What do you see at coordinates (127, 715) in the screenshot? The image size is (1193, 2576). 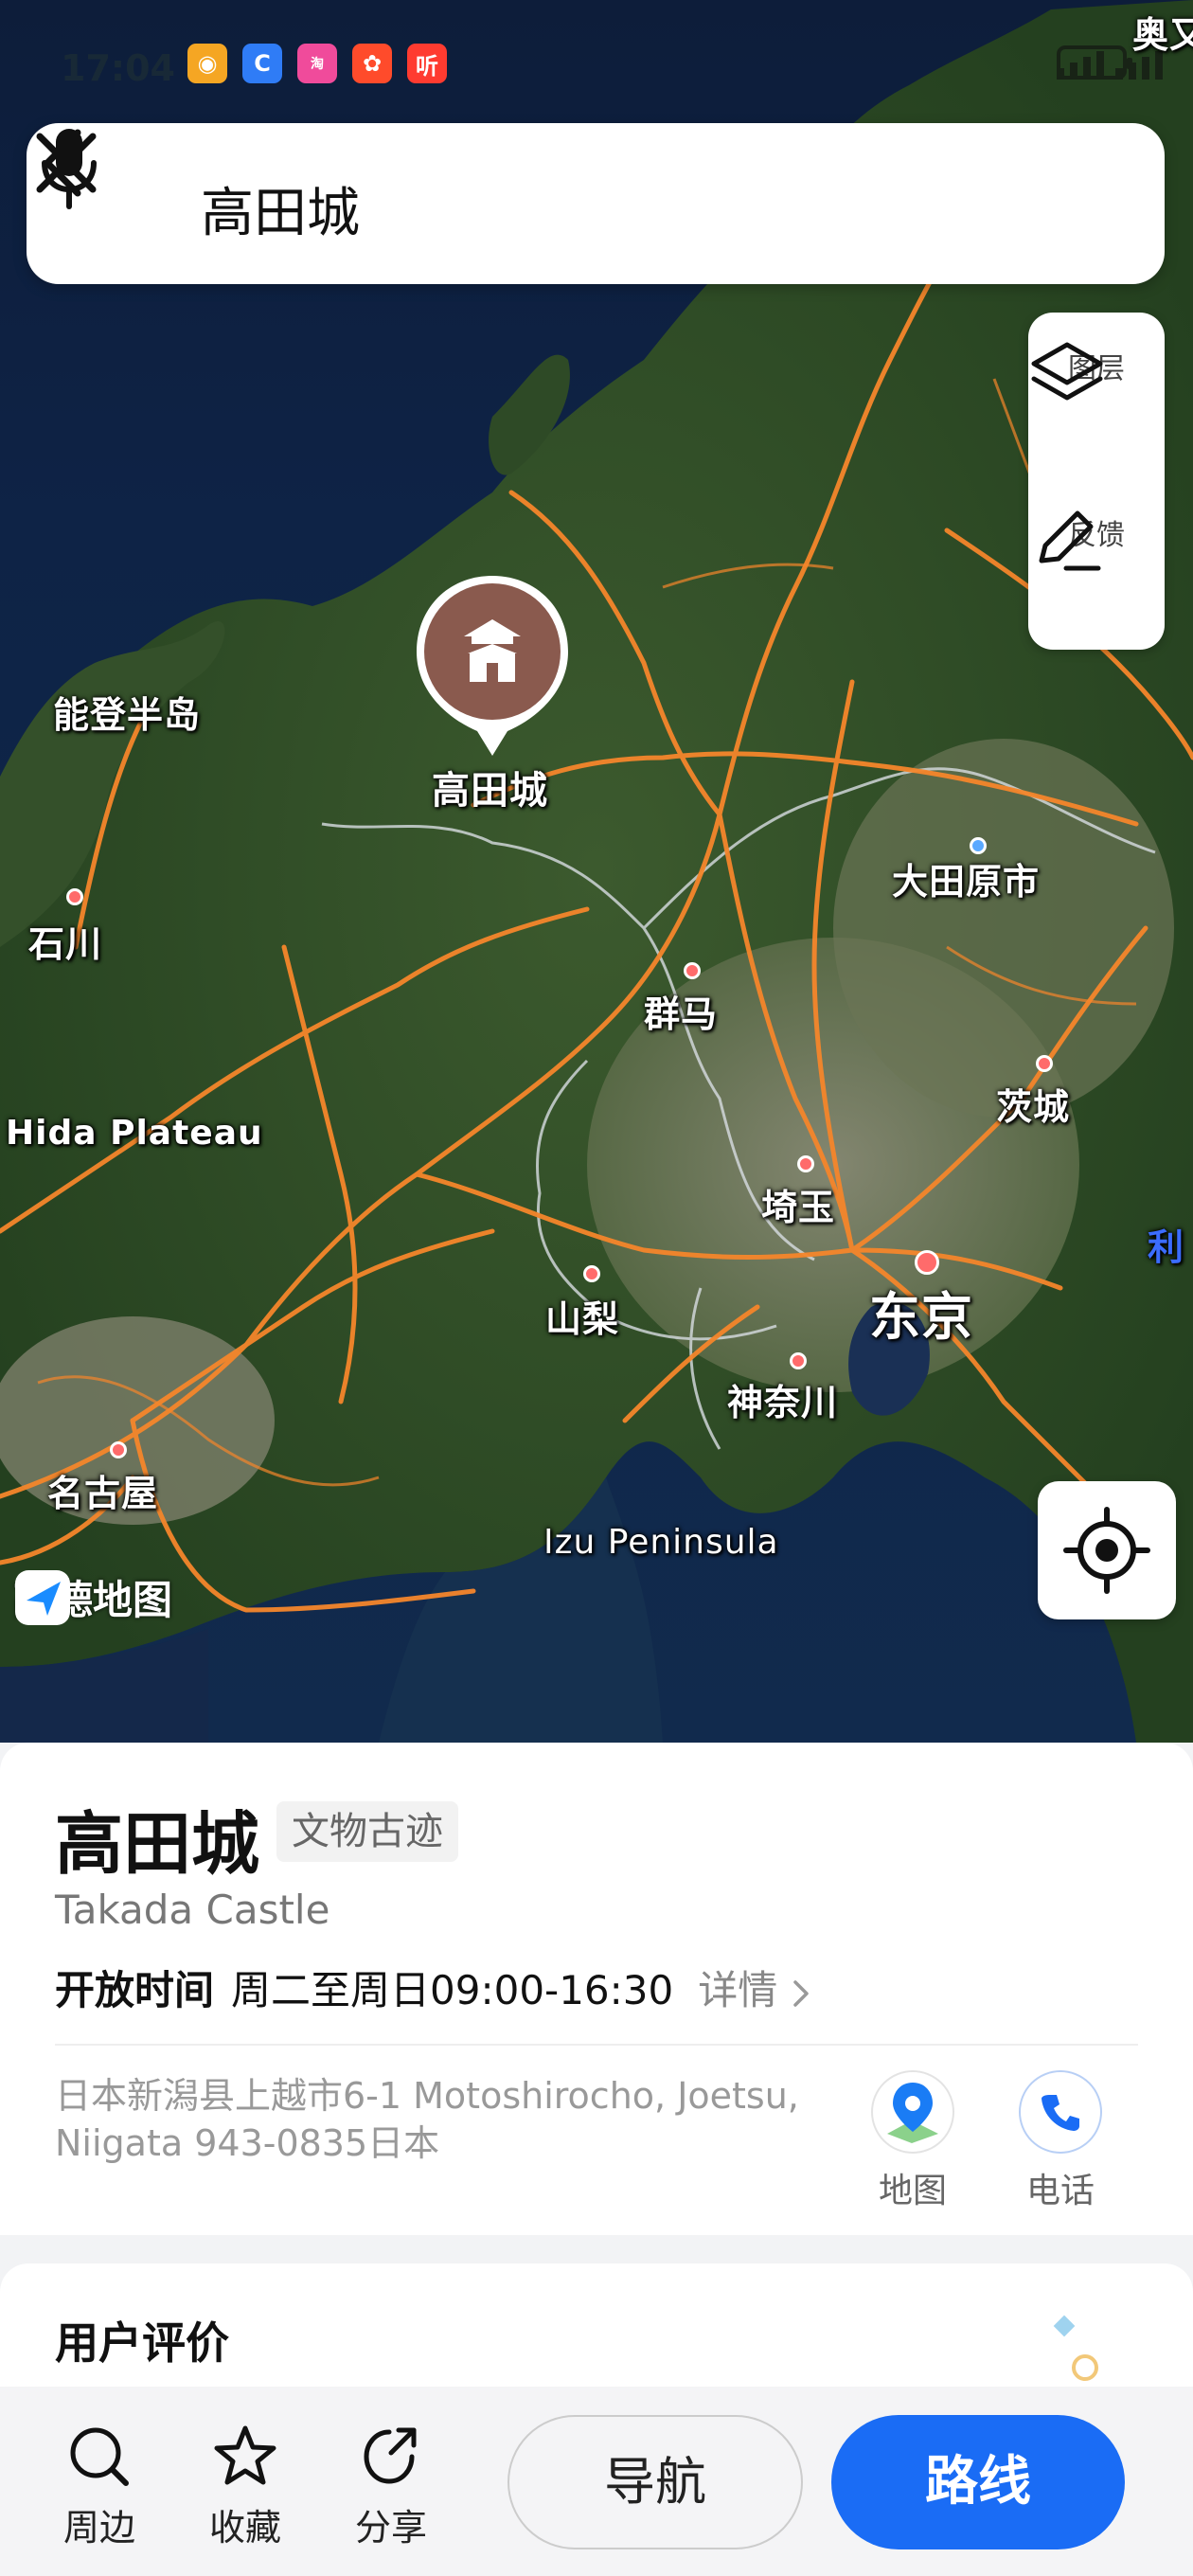 I see `map-label-noto: 能登半岛` at bounding box center [127, 715].